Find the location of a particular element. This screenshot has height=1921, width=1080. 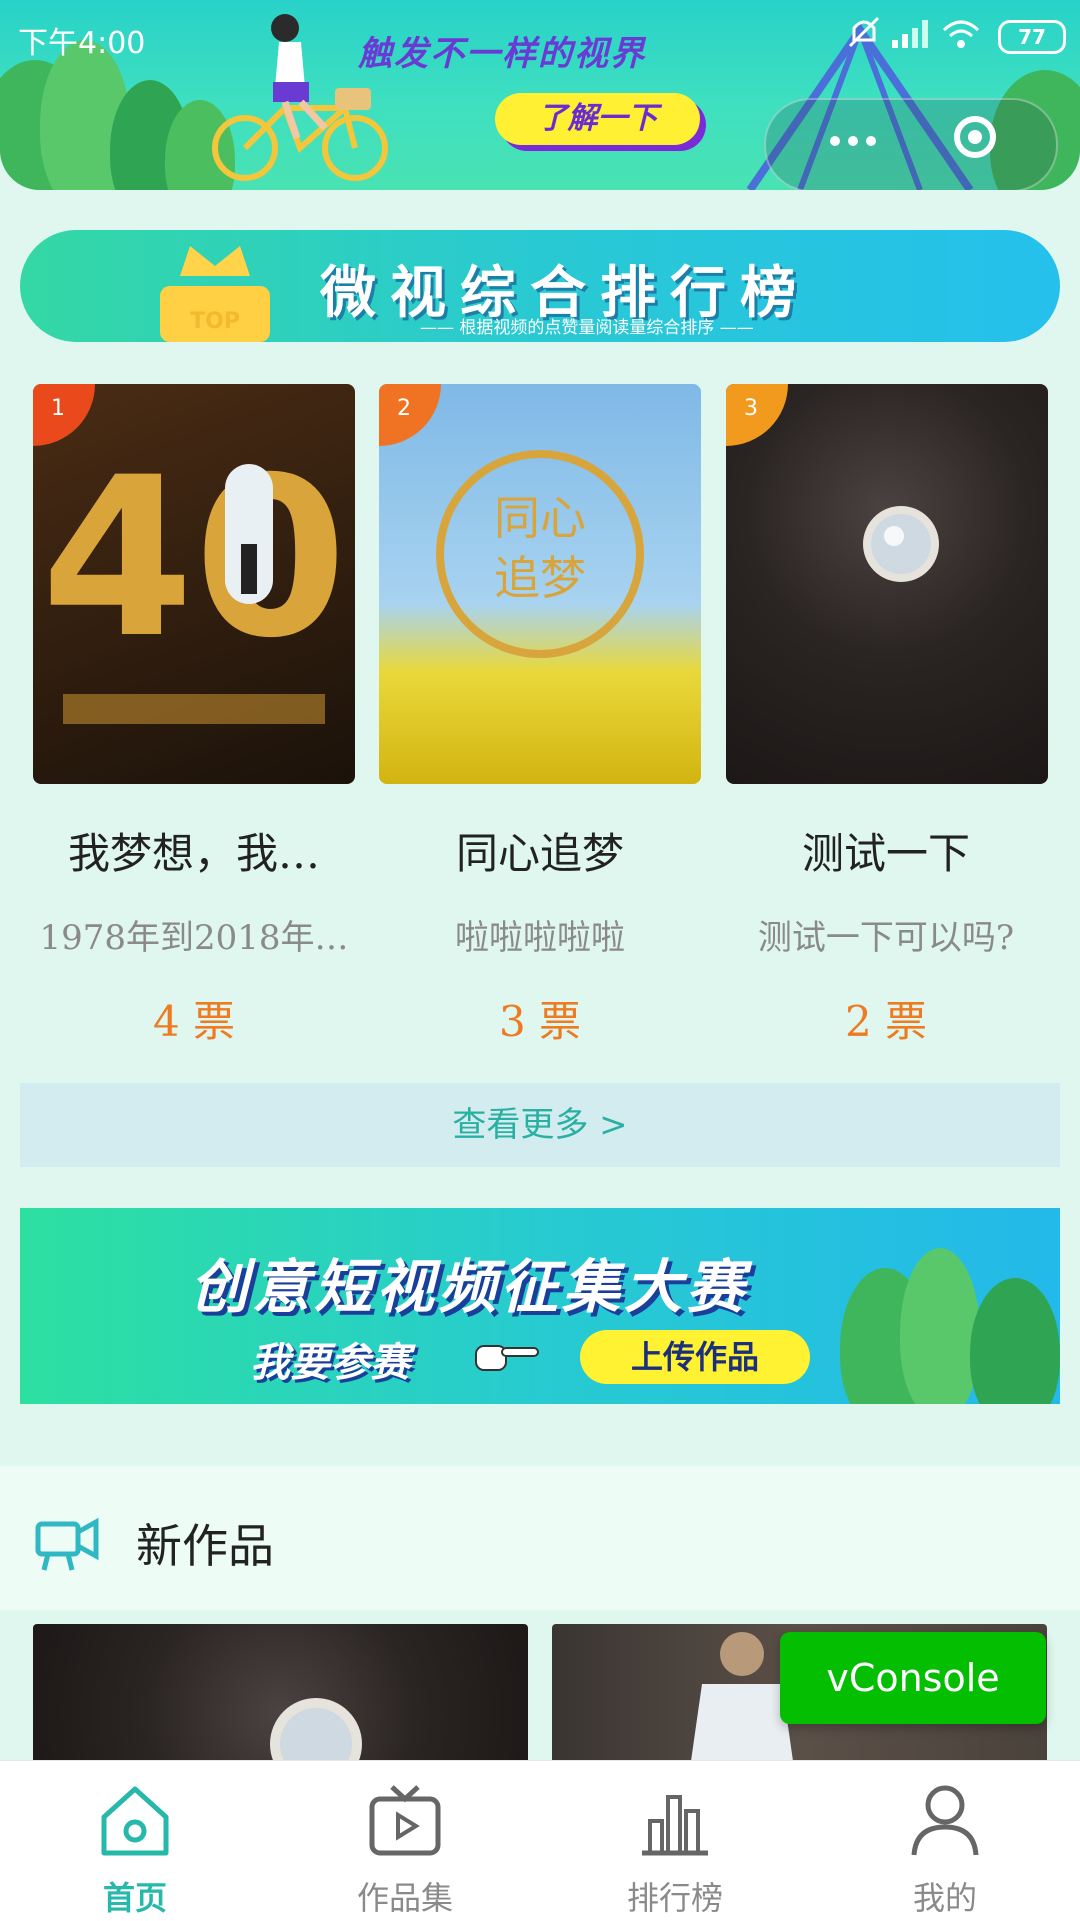

tab-works: 作品集 is located at coordinates (405, 1841).